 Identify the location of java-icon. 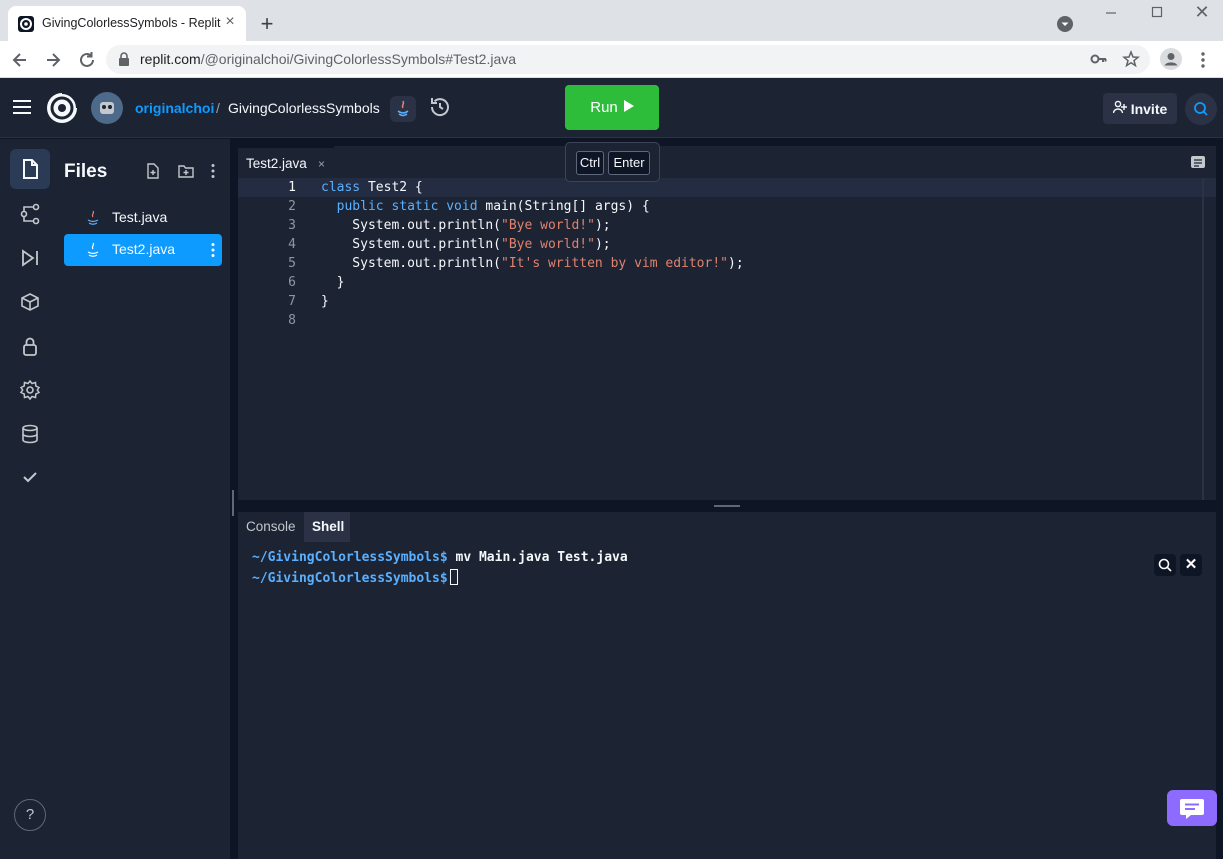
(403, 109).